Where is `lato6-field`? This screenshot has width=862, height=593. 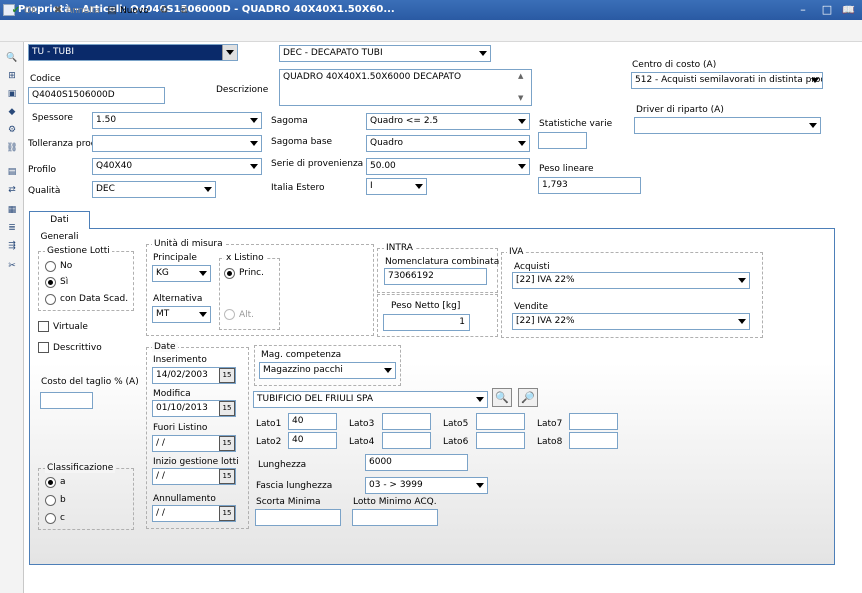 lato6-field is located at coordinates (500, 440).